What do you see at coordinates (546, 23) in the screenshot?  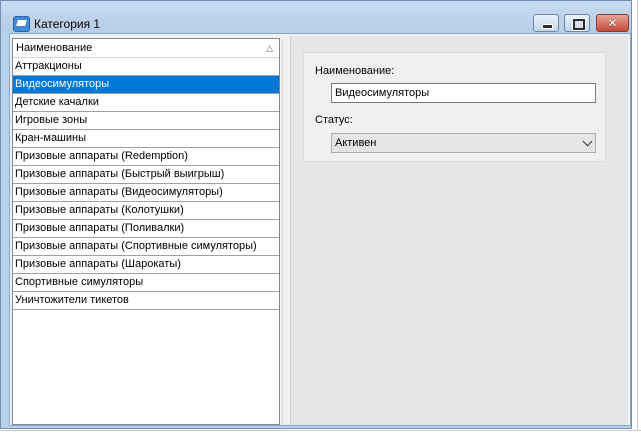 I see `minimize-button` at bounding box center [546, 23].